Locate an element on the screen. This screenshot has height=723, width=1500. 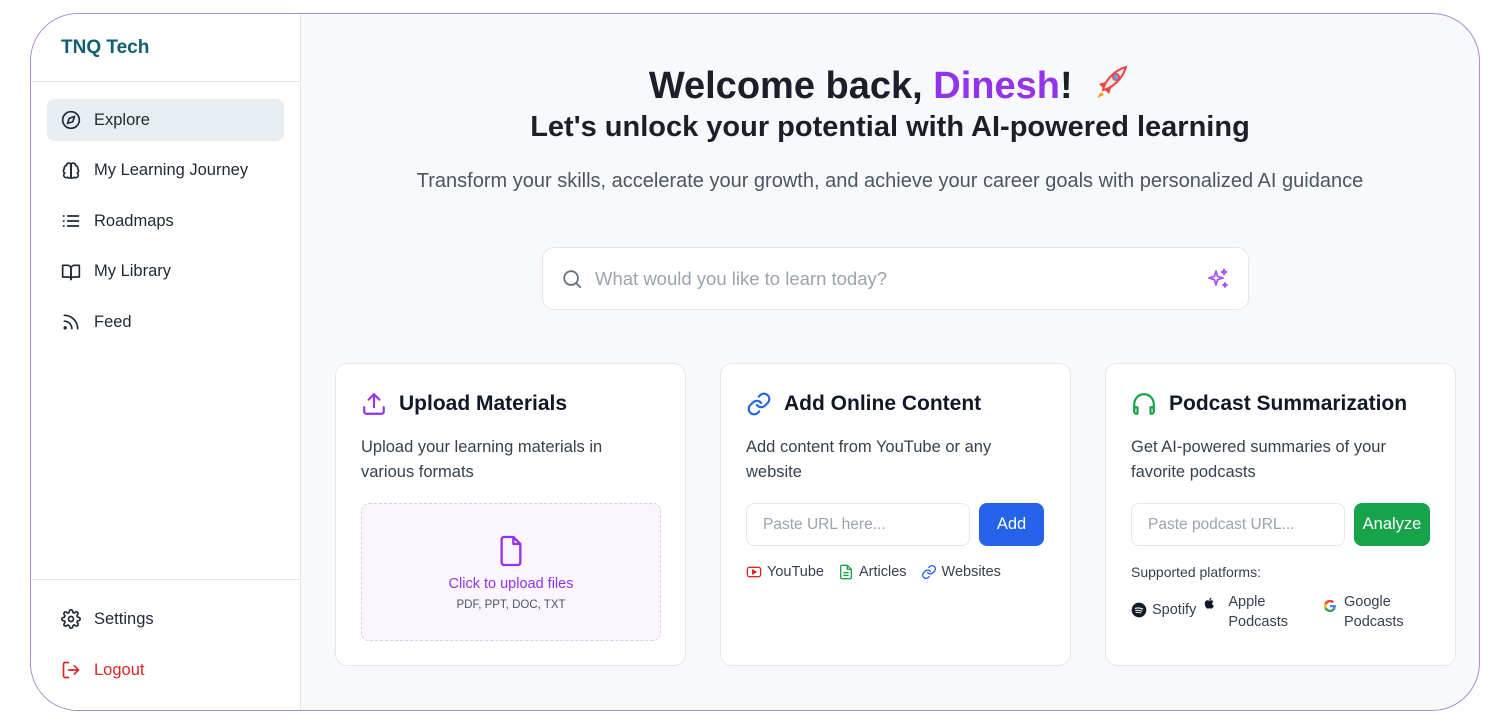
sidebar-item-feed: Feed is located at coordinates (165, 322).